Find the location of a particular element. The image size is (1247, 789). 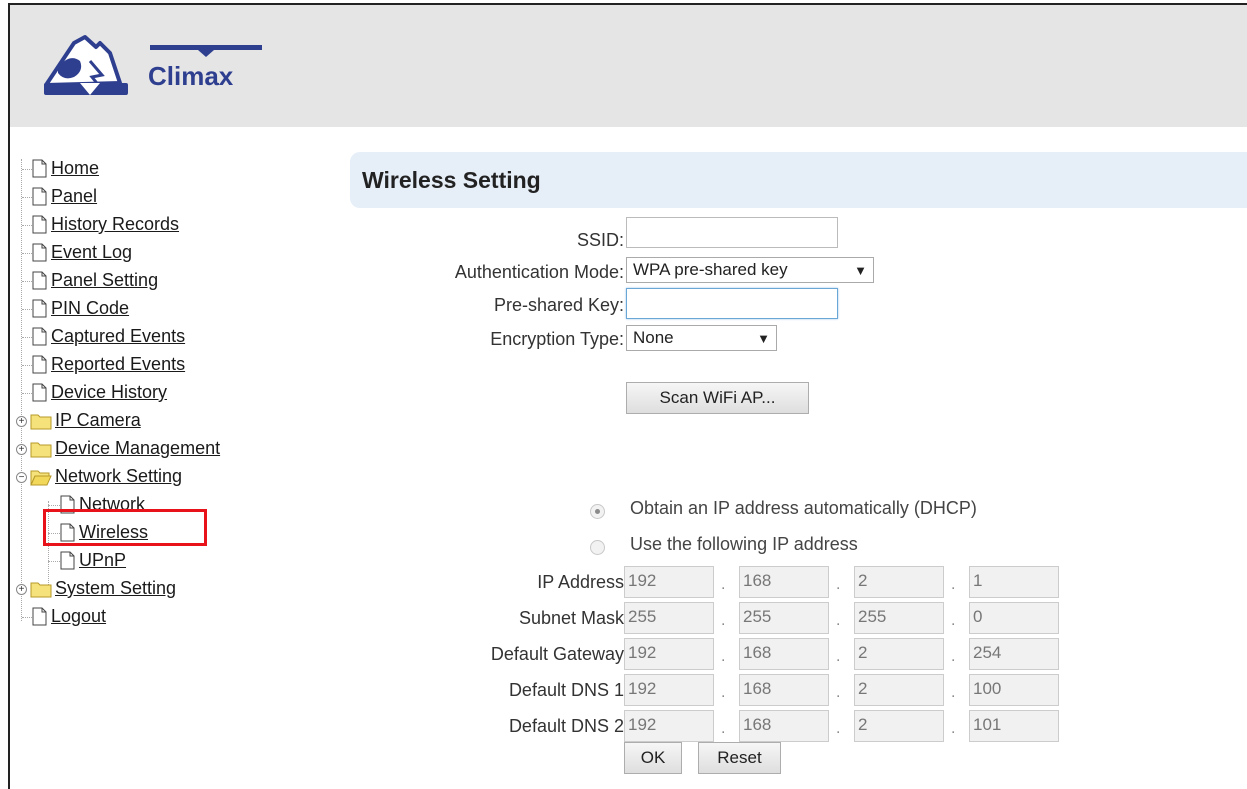

default-gateway-label: Default Gateway is located at coordinates (557, 654).